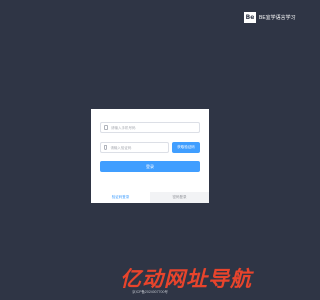 This screenshot has width=320, height=300. Describe the element at coordinates (139, 147) in the screenshot. I see `code-input` at that location.